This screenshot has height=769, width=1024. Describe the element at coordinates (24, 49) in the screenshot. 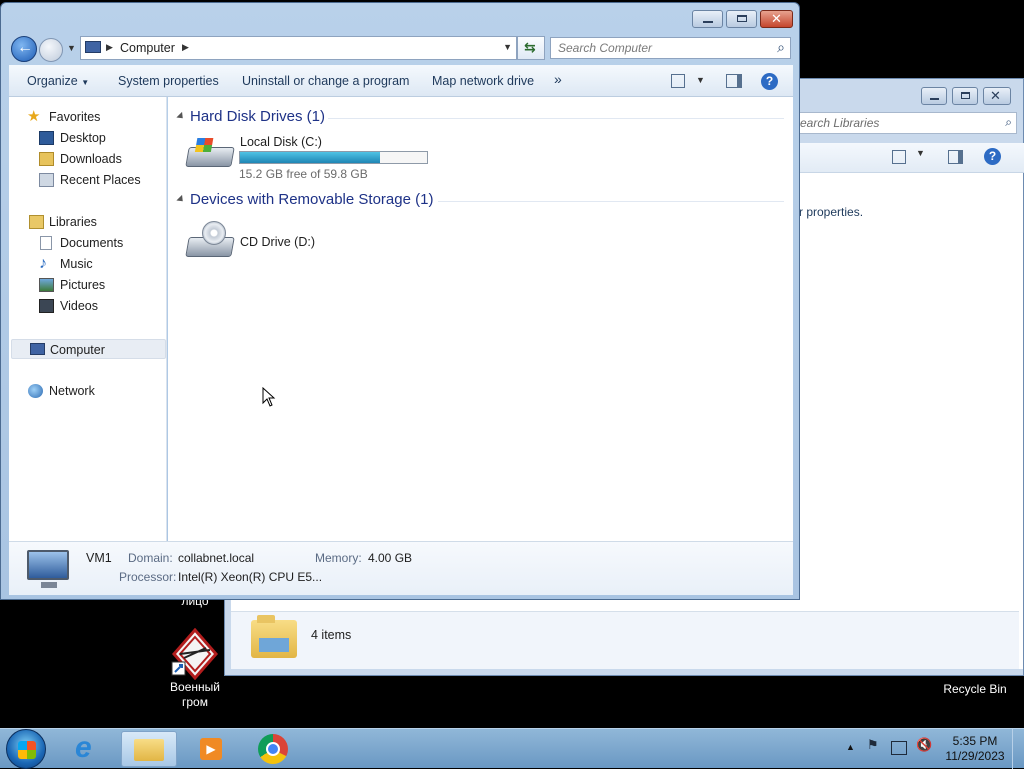

I see `back-button: ←` at that location.